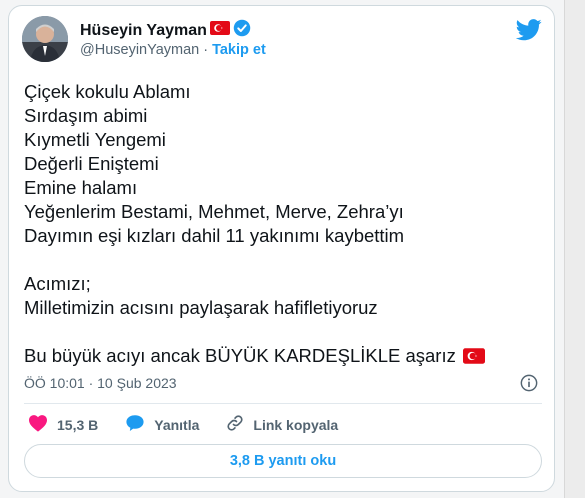  I want to click on reply-bubble-icon, so click(135, 424).